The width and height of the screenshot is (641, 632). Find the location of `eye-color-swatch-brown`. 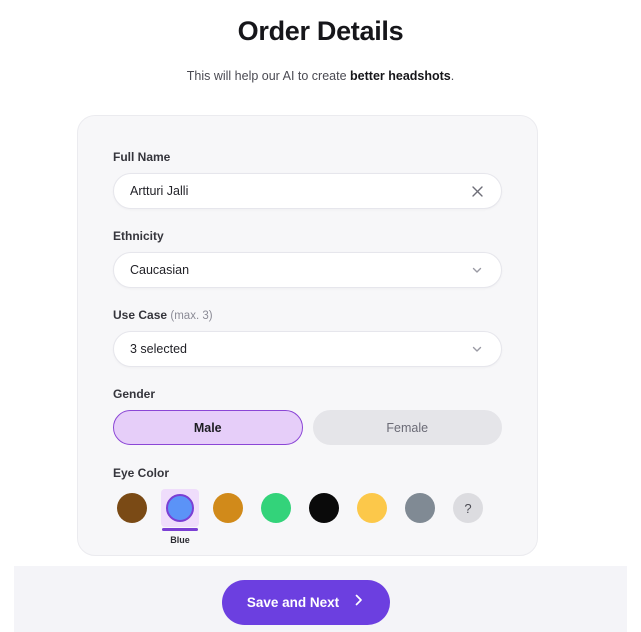

eye-color-swatch-brown is located at coordinates (132, 508).